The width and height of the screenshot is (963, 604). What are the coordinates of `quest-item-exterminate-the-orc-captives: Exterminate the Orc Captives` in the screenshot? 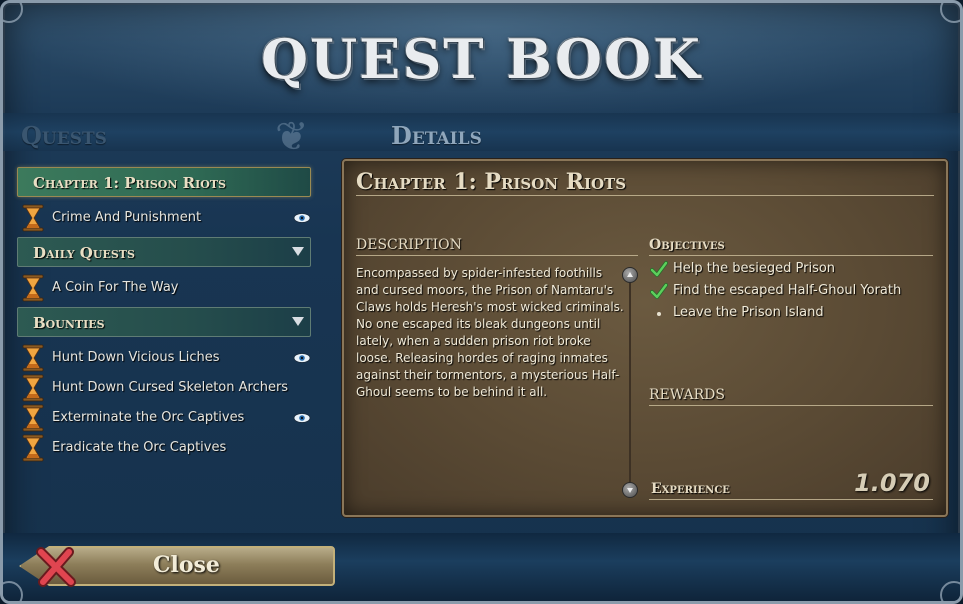 It's located at (169, 418).